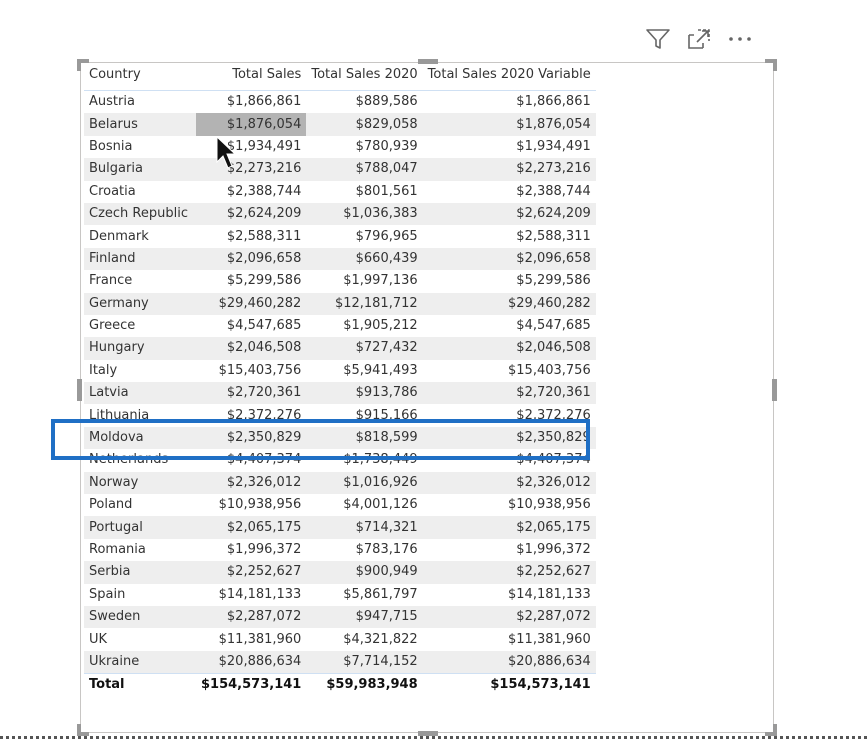 The width and height of the screenshot is (867, 740). What do you see at coordinates (364, 348) in the screenshot?
I see `value-cell: $727,432` at bounding box center [364, 348].